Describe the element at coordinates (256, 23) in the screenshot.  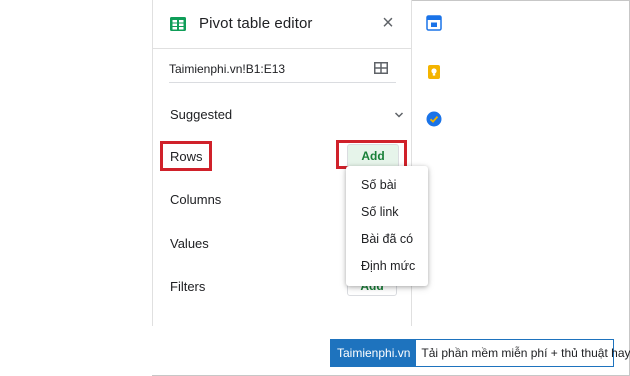
I see `editor-title: Pivot table editor` at that location.